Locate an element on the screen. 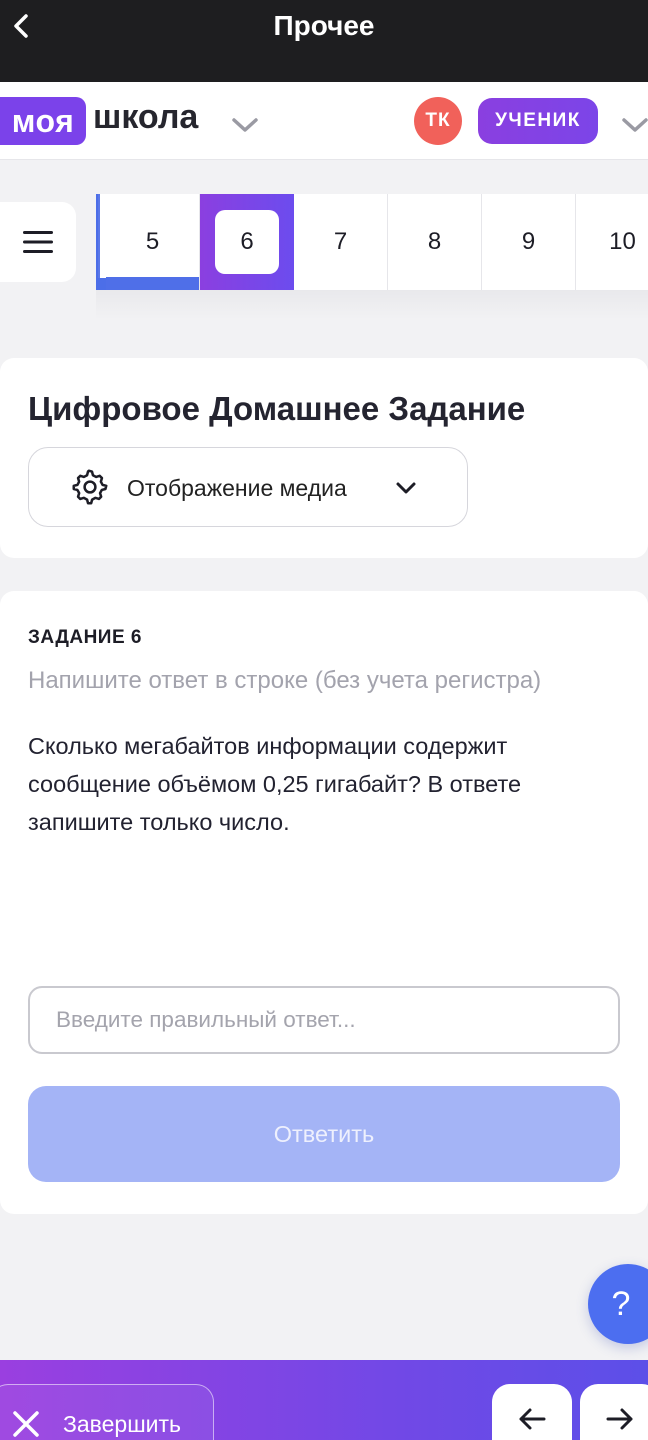 The image size is (648, 1440). menu-button is located at coordinates (38, 242).